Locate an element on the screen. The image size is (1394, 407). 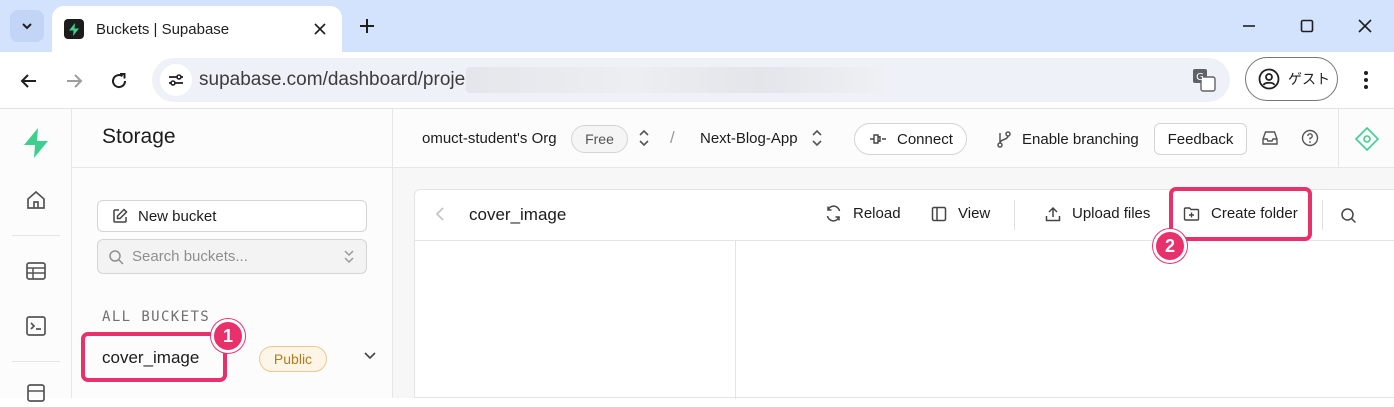
close-tab-icon is located at coordinates (320, 29).